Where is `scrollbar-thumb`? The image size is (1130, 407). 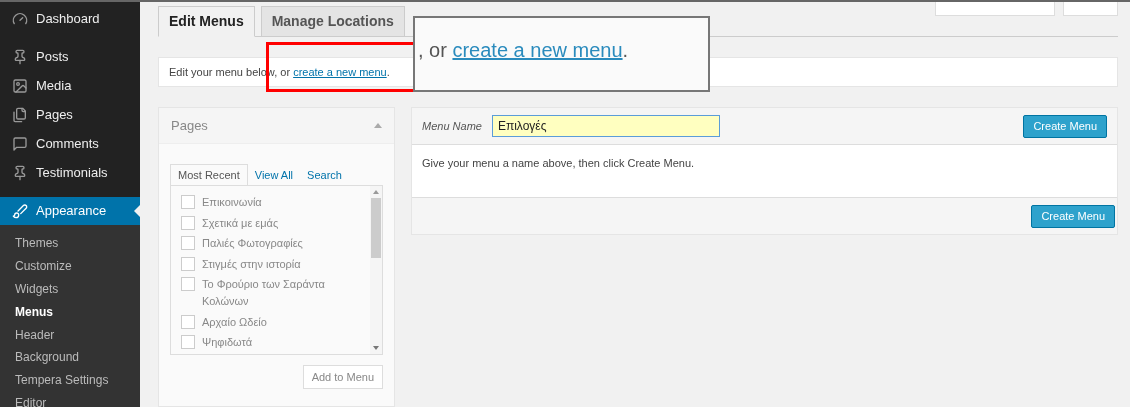 scrollbar-thumb is located at coordinates (376, 228).